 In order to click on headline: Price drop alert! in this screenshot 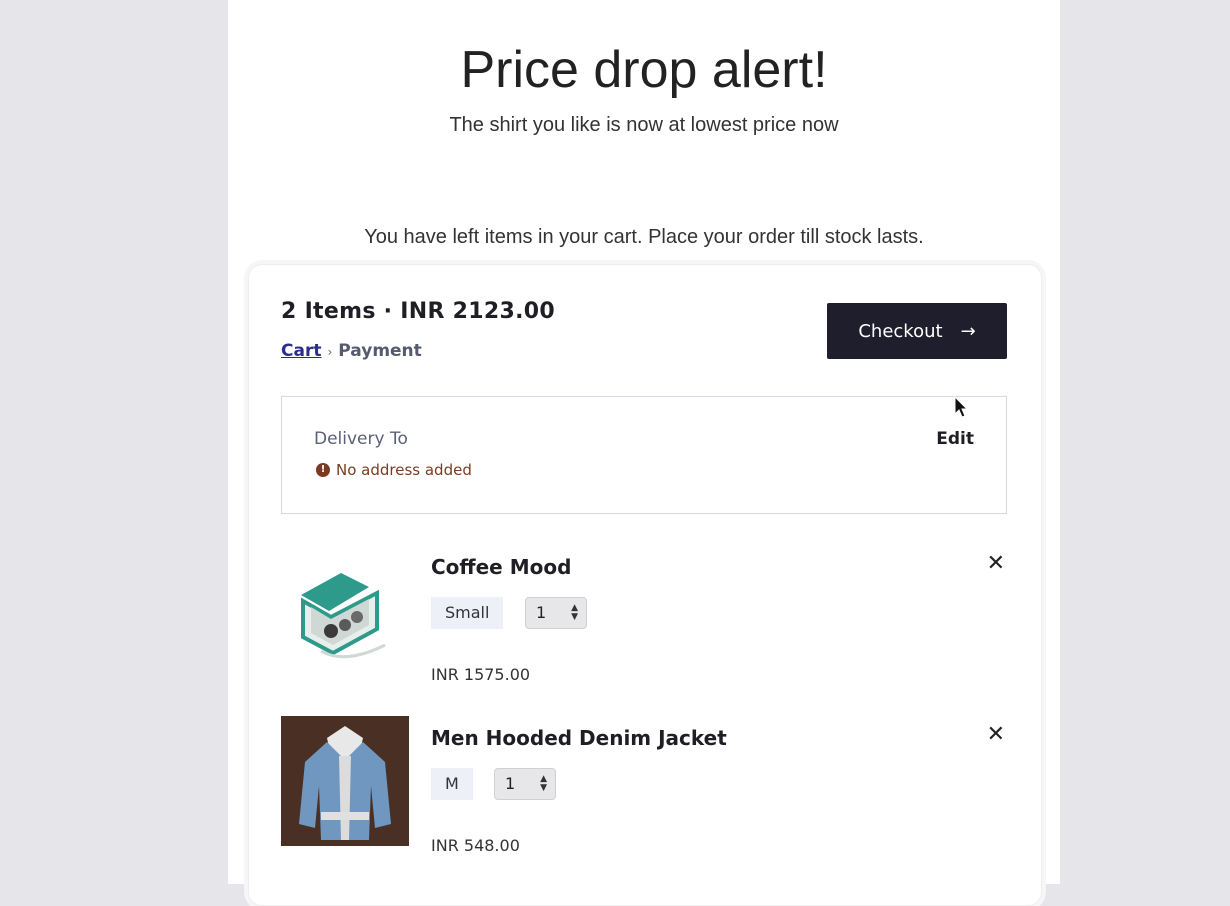, I will do `click(644, 70)`.